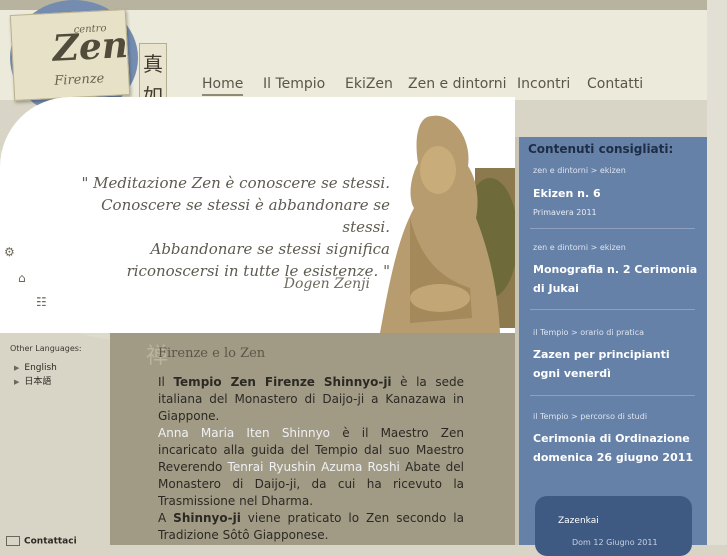 The height and width of the screenshot is (556, 727). Describe the element at coordinates (565, 212) in the screenshot. I see `item-date: Primavera 2011` at that location.